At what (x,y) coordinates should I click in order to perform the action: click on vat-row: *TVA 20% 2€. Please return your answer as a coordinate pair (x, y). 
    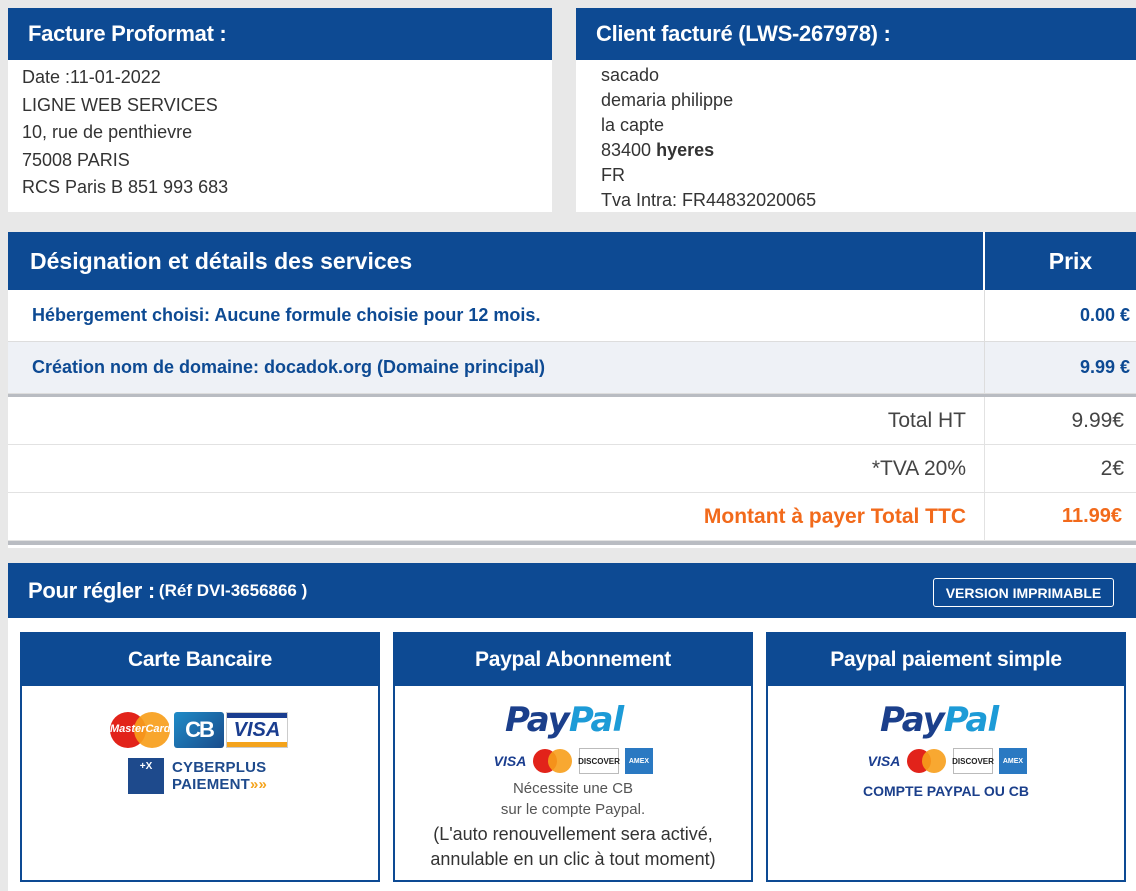
    Looking at the image, I should click on (572, 469).